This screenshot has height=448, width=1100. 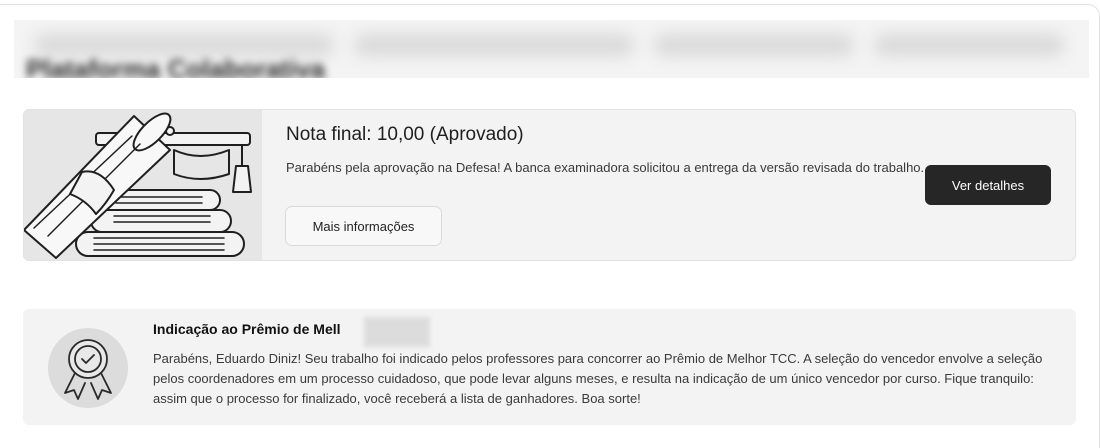 What do you see at coordinates (143, 185) in the screenshot?
I see `graduation-diploma-books-icon` at bounding box center [143, 185].